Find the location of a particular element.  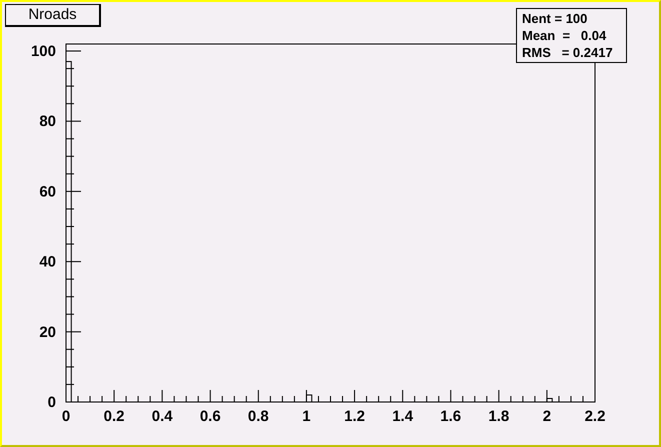

x-tick-label: 2 is located at coordinates (547, 416).